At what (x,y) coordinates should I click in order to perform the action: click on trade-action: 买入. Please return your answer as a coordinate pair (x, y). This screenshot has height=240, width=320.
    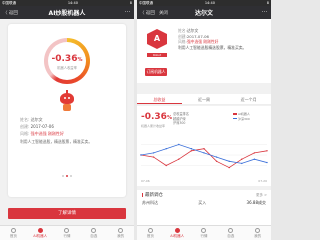
    Looking at the image, I should click on (202, 202).